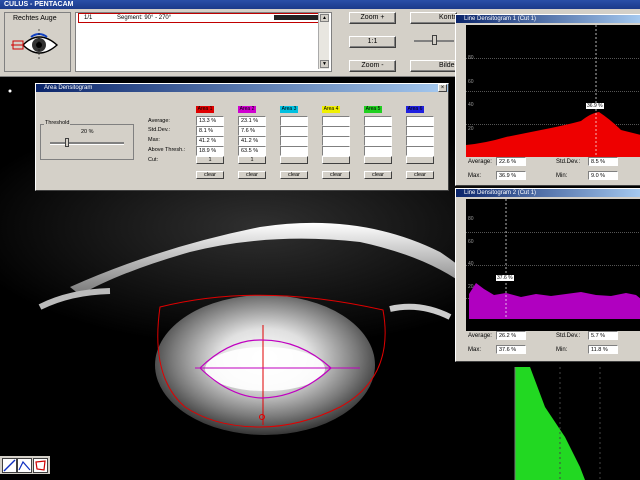 The image size is (640, 480). Describe the element at coordinates (511, 349) in the screenshot. I see `stat-max-value: 37.6 %` at that location.